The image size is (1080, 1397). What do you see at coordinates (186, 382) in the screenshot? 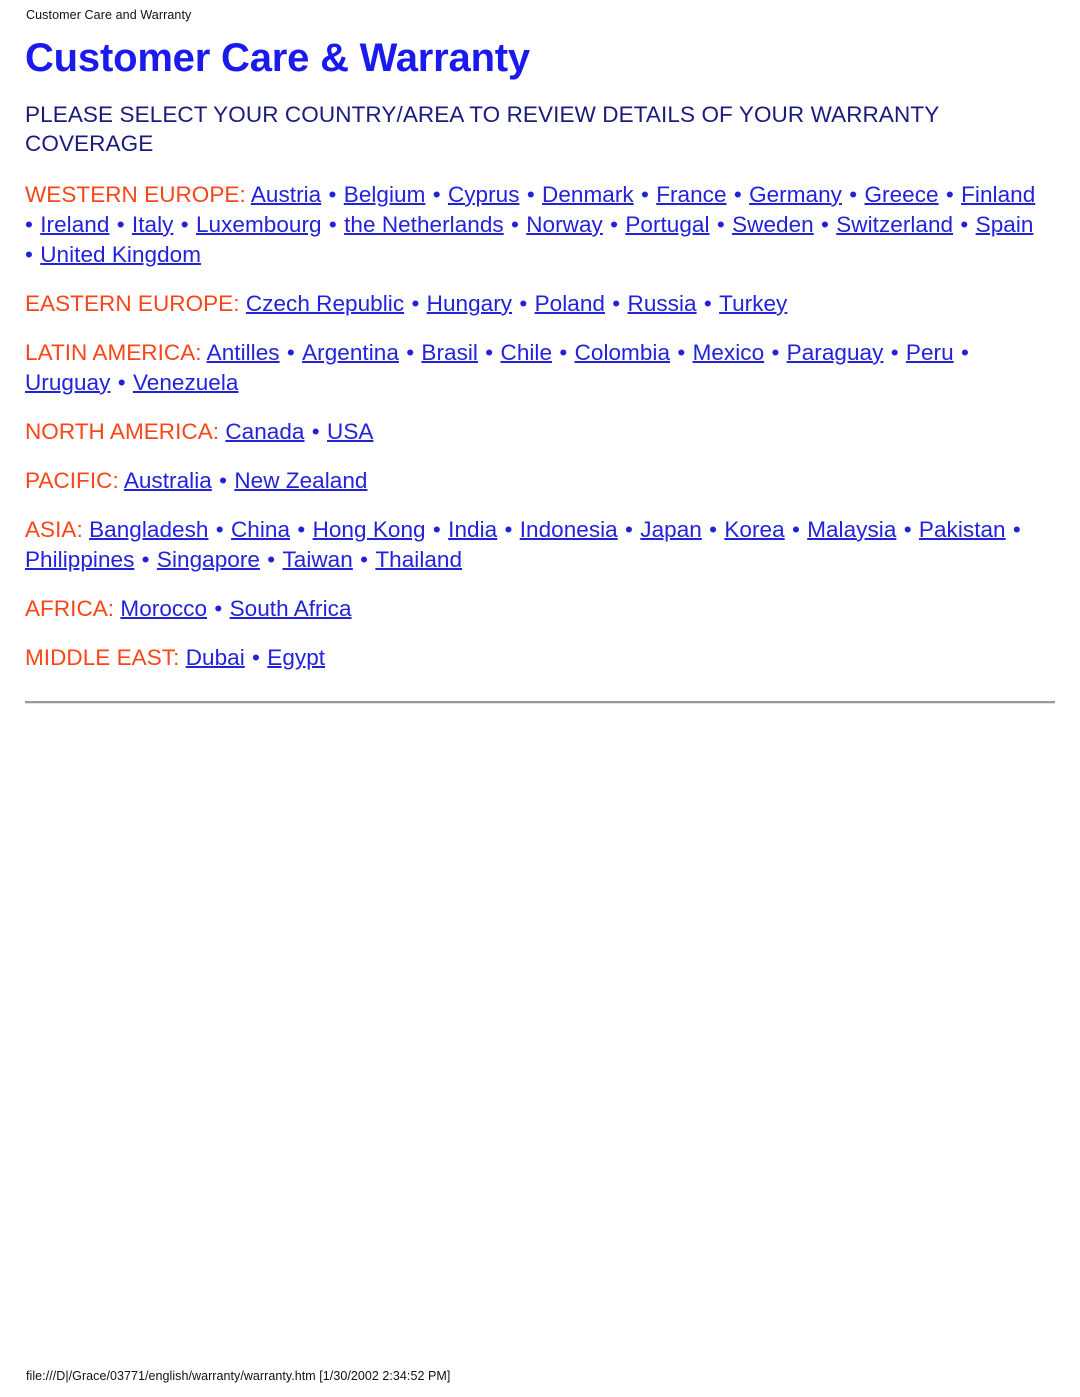
I see `country-link: Venezuela` at bounding box center [186, 382].